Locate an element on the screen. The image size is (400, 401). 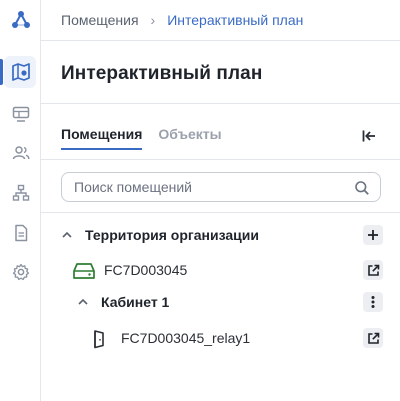
more-options-button is located at coordinates (373, 302).